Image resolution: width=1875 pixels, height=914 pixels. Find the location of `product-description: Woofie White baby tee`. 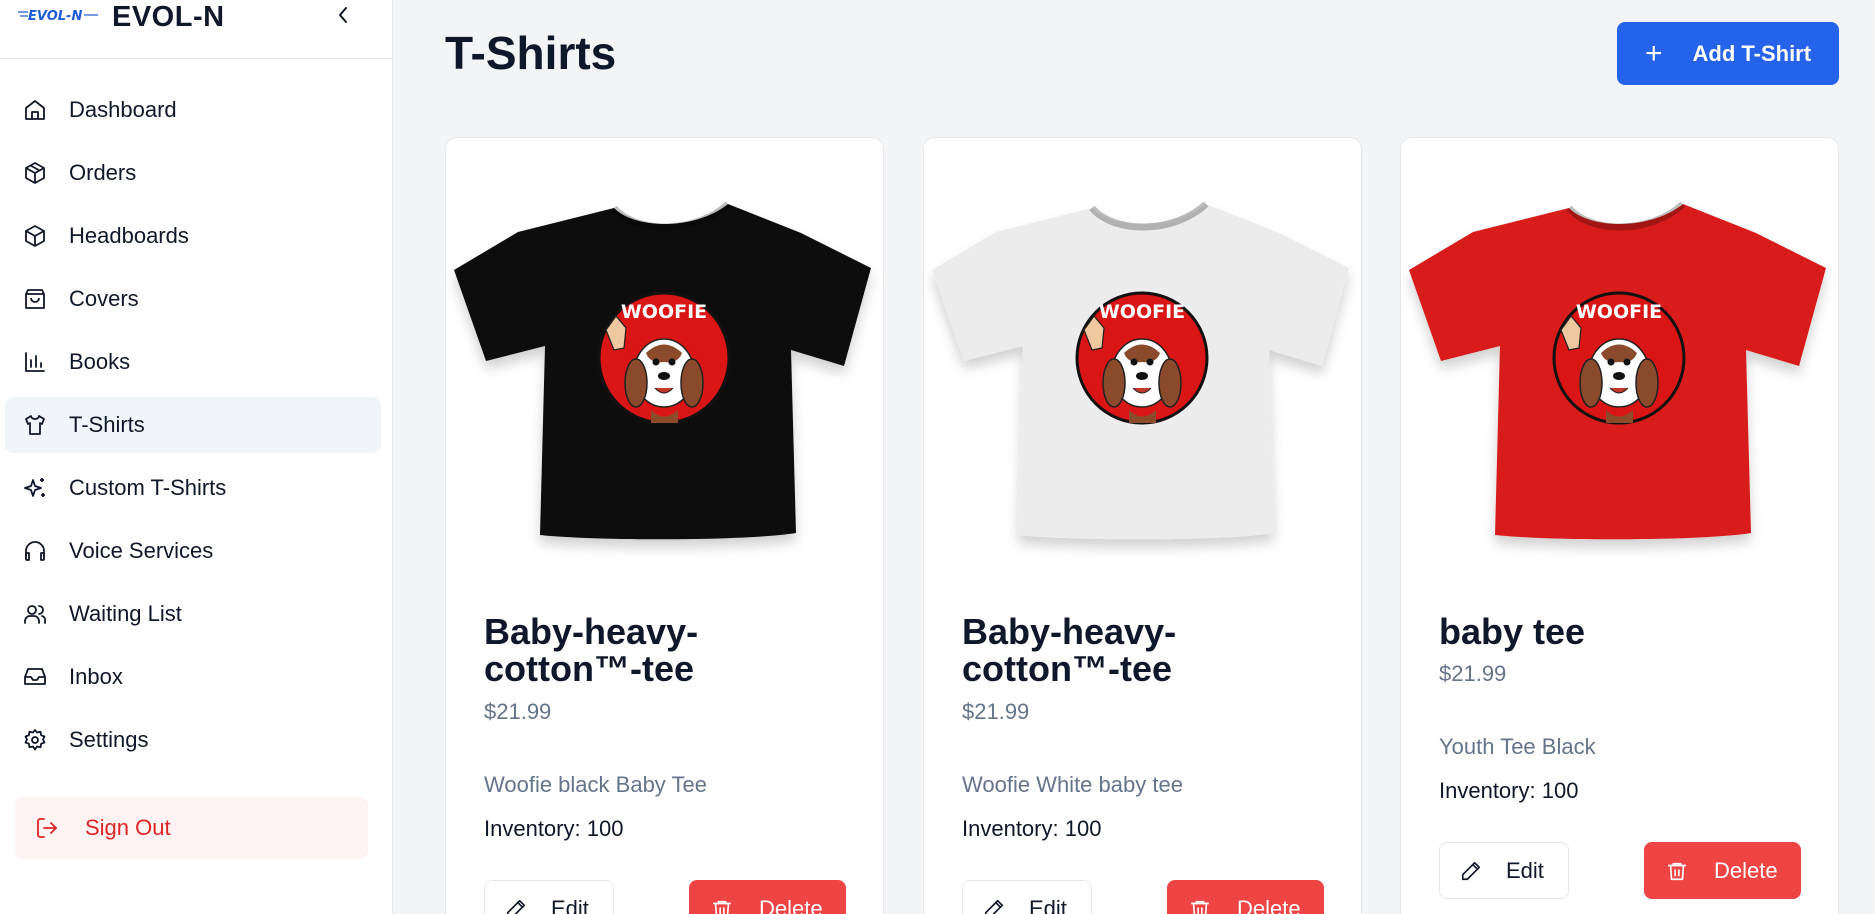

product-description: Woofie White baby tee is located at coordinates (1072, 784).